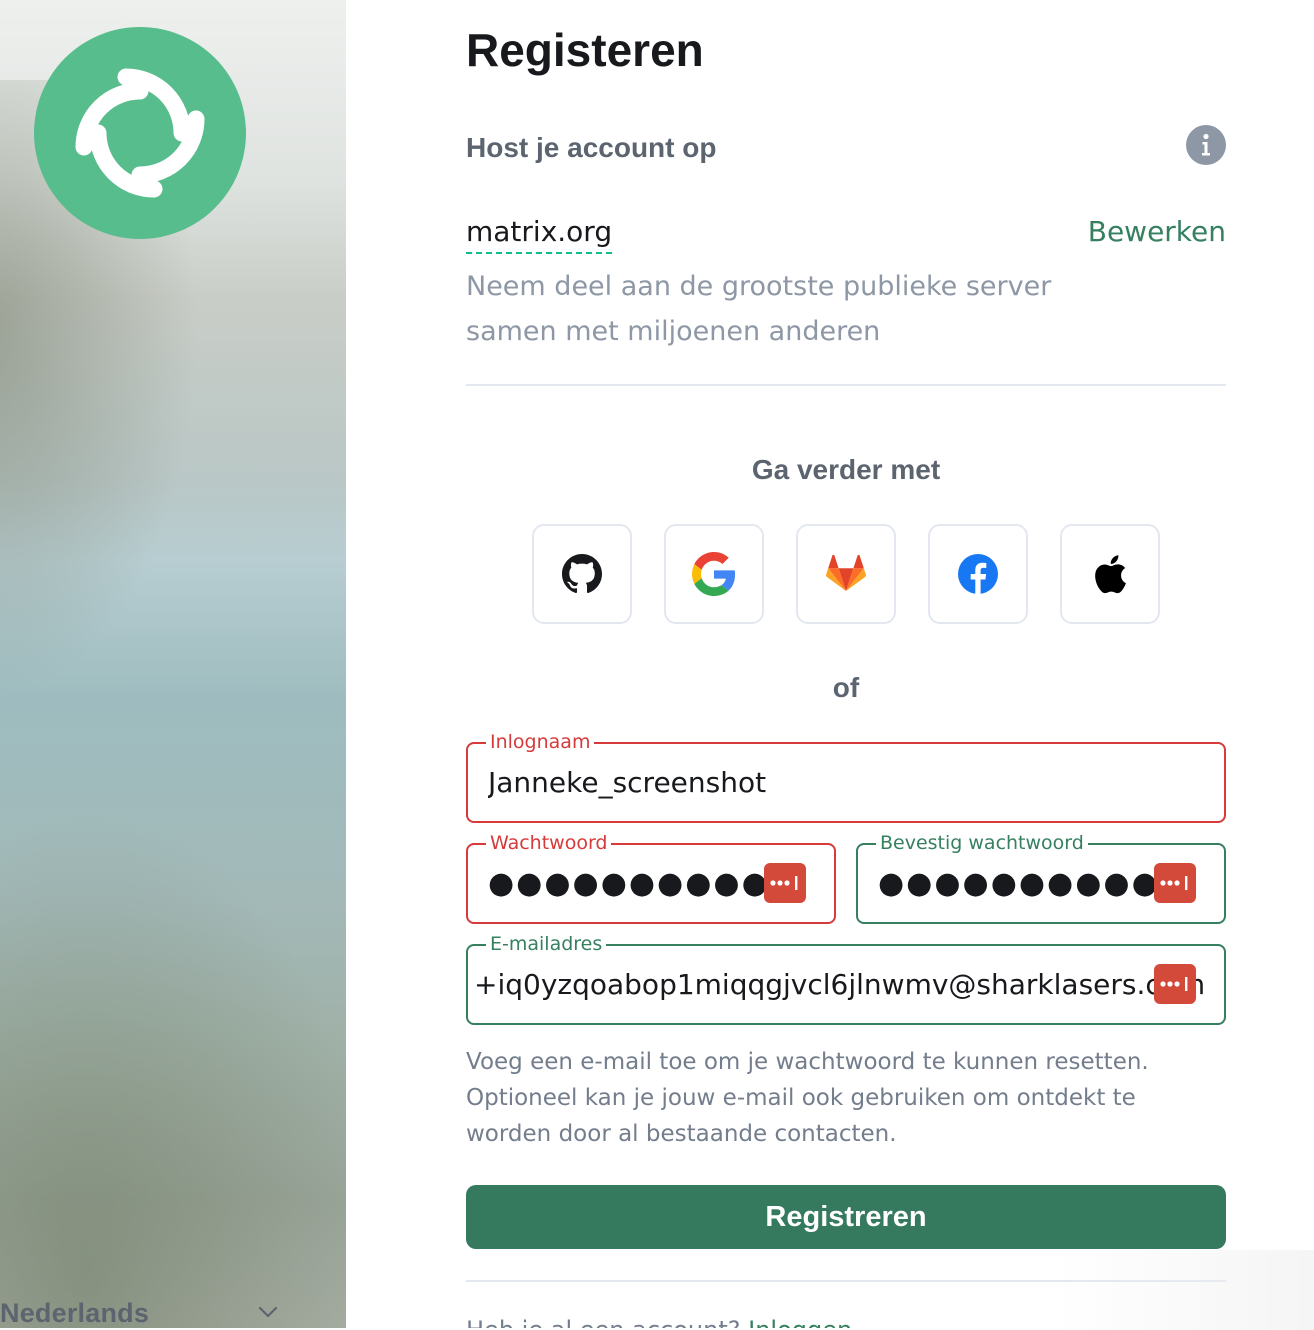  What do you see at coordinates (540, 742) in the screenshot?
I see `username-label: Inlognaam` at bounding box center [540, 742].